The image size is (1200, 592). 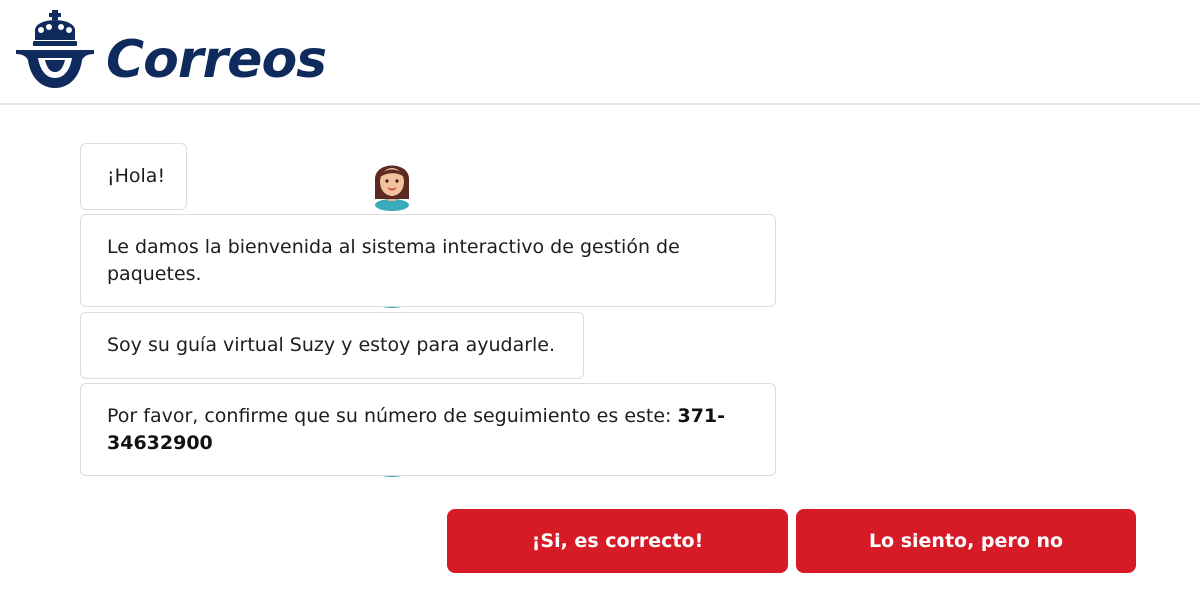 I want to click on chat-message: ¡Hola!, so click(x=133, y=176).